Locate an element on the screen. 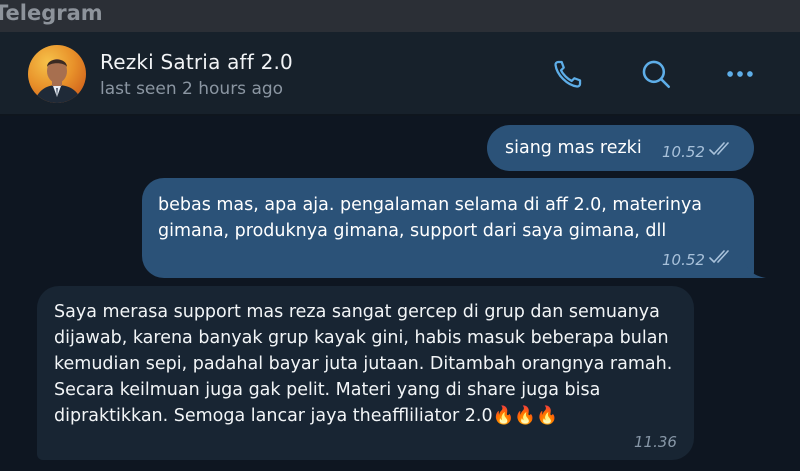  message-text: siang mas rezki is located at coordinates (573, 148).